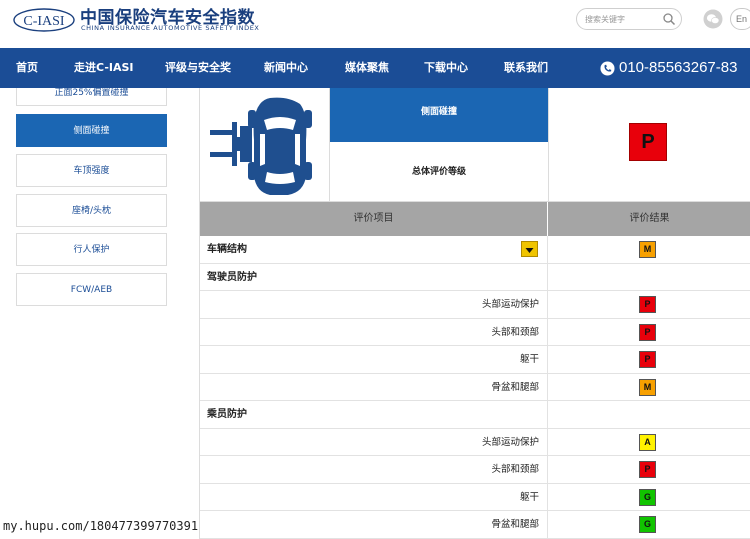 This screenshot has width=750, height=539. What do you see at coordinates (374, 414) in the screenshot?
I see `row-section-label: 乘员防护` at bounding box center [374, 414].